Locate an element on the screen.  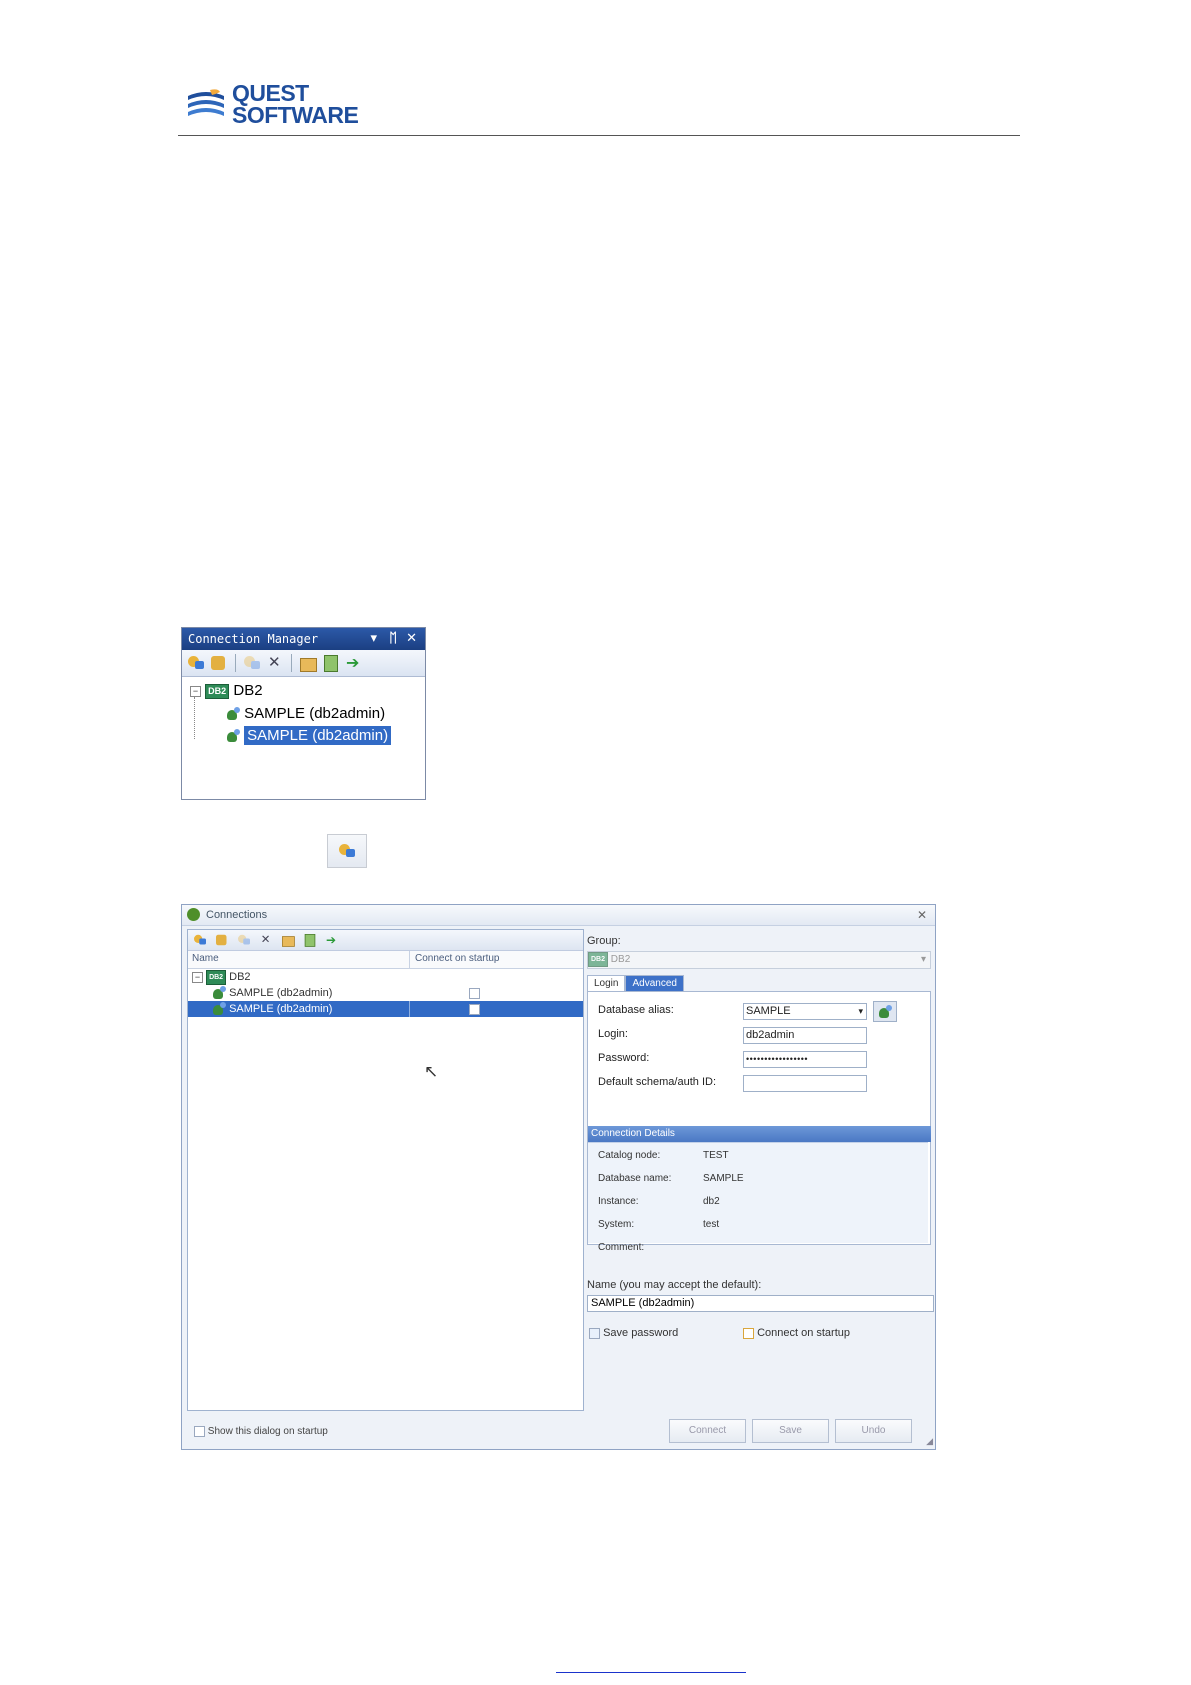
header-divider is located at coordinates (599, 135).